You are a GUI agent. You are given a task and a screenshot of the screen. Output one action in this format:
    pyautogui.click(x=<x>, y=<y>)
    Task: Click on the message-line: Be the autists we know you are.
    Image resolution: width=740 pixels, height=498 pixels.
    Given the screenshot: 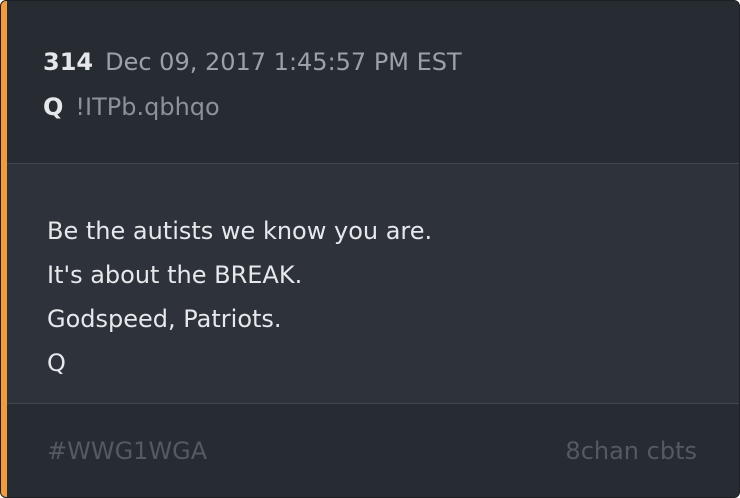 What is the action you would take?
    pyautogui.click(x=240, y=231)
    